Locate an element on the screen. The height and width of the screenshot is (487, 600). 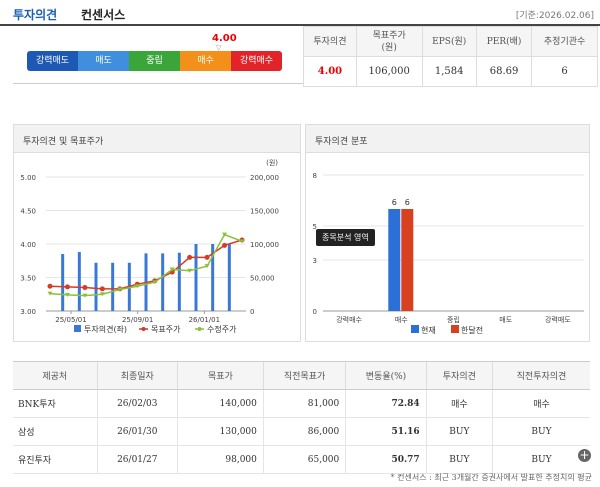
category-label: 매수 is located at coordinates (401, 320).